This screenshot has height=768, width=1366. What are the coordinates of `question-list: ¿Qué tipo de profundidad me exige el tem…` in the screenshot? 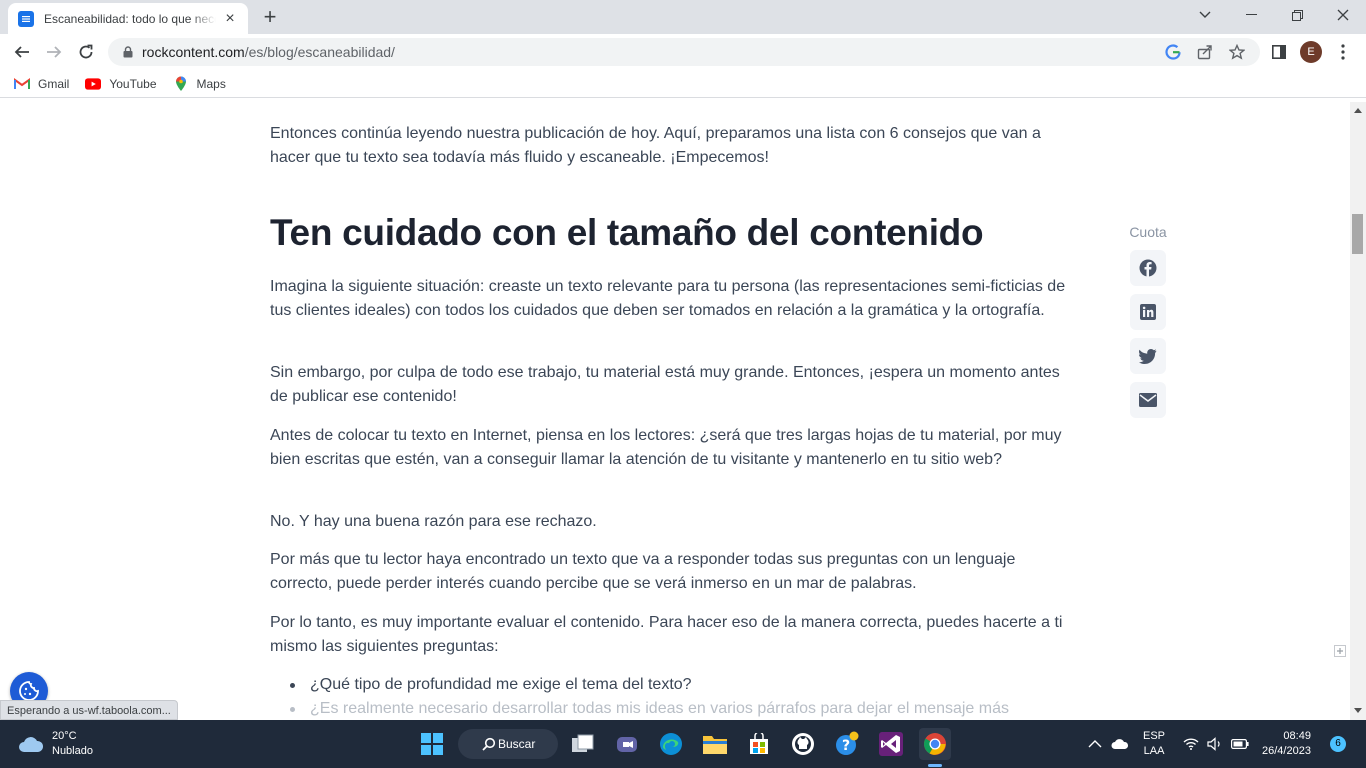 It's located at (685, 696).